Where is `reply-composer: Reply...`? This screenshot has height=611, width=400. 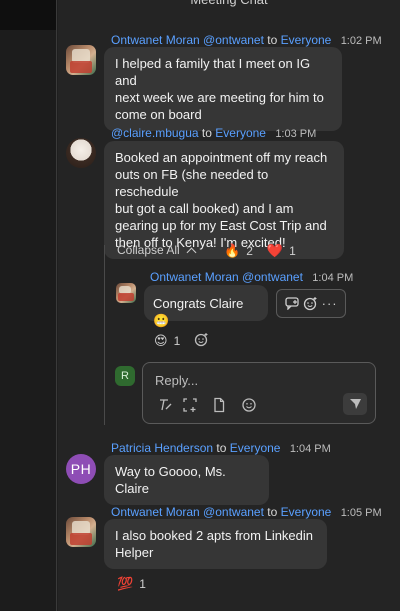 reply-composer: Reply... is located at coordinates (259, 393).